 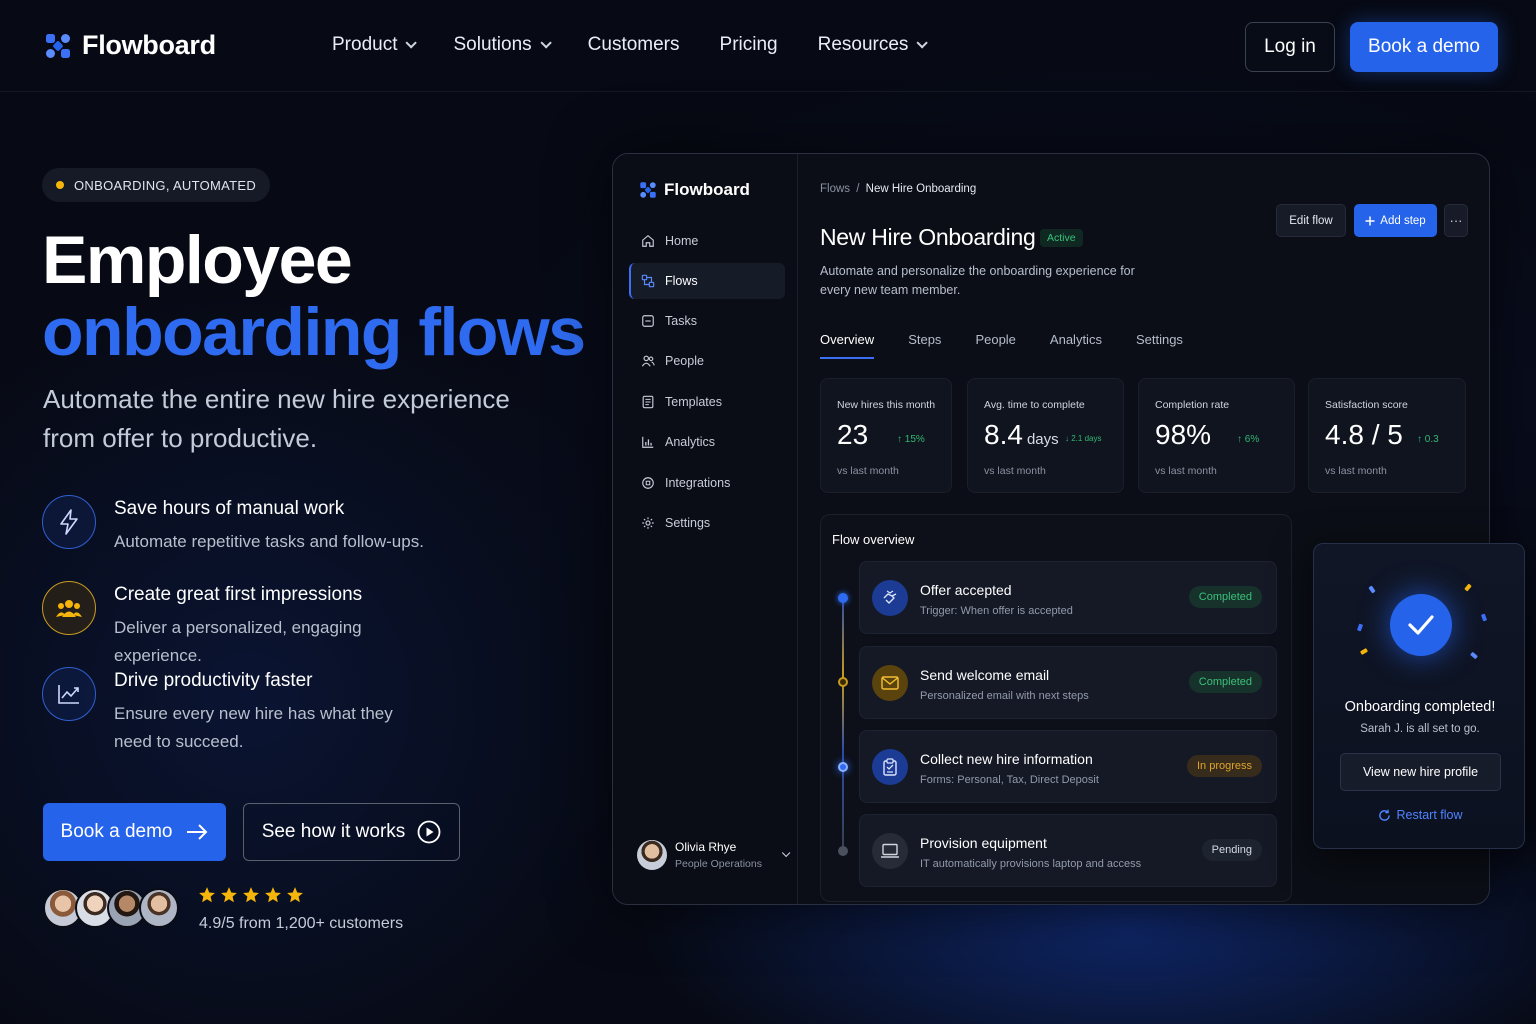 What do you see at coordinates (707, 189) in the screenshot?
I see `app-brand-name: Flowboard` at bounding box center [707, 189].